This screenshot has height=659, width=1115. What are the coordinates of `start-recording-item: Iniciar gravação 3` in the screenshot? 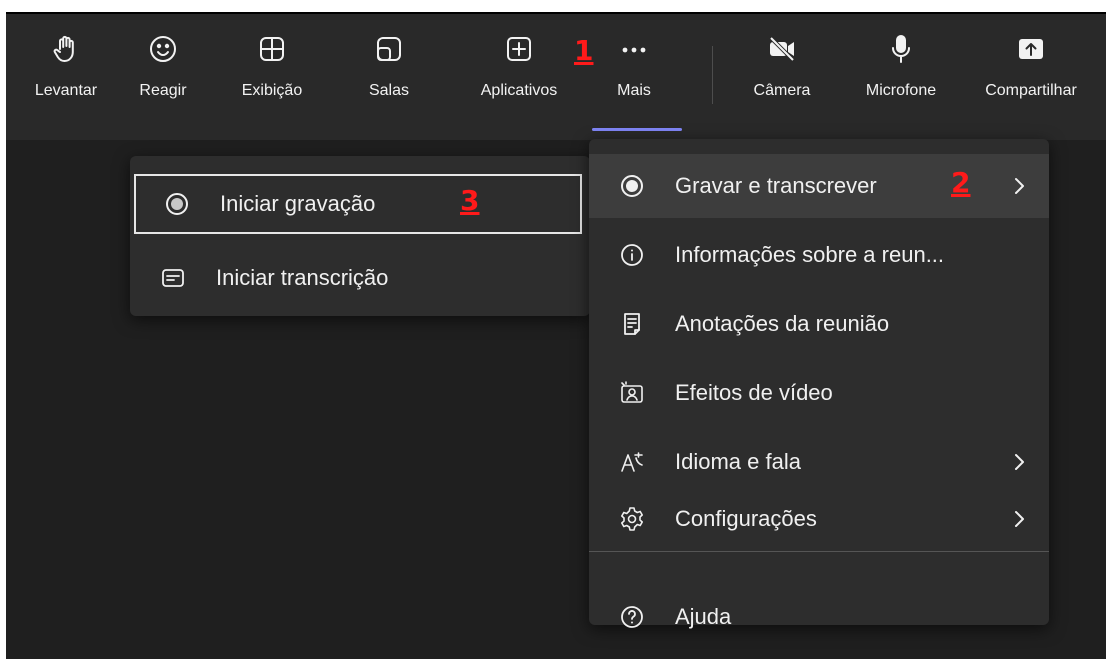 It's located at (358, 204).